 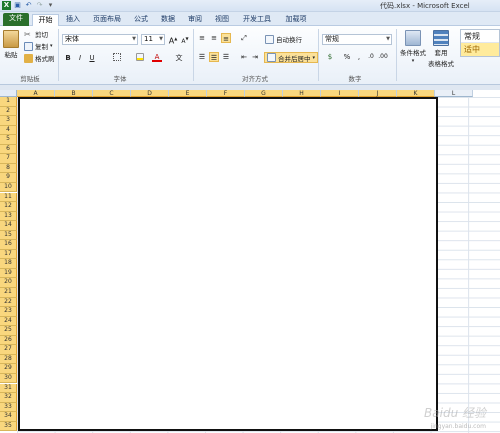 I want to click on row-header: 27, so click(x=8, y=350).